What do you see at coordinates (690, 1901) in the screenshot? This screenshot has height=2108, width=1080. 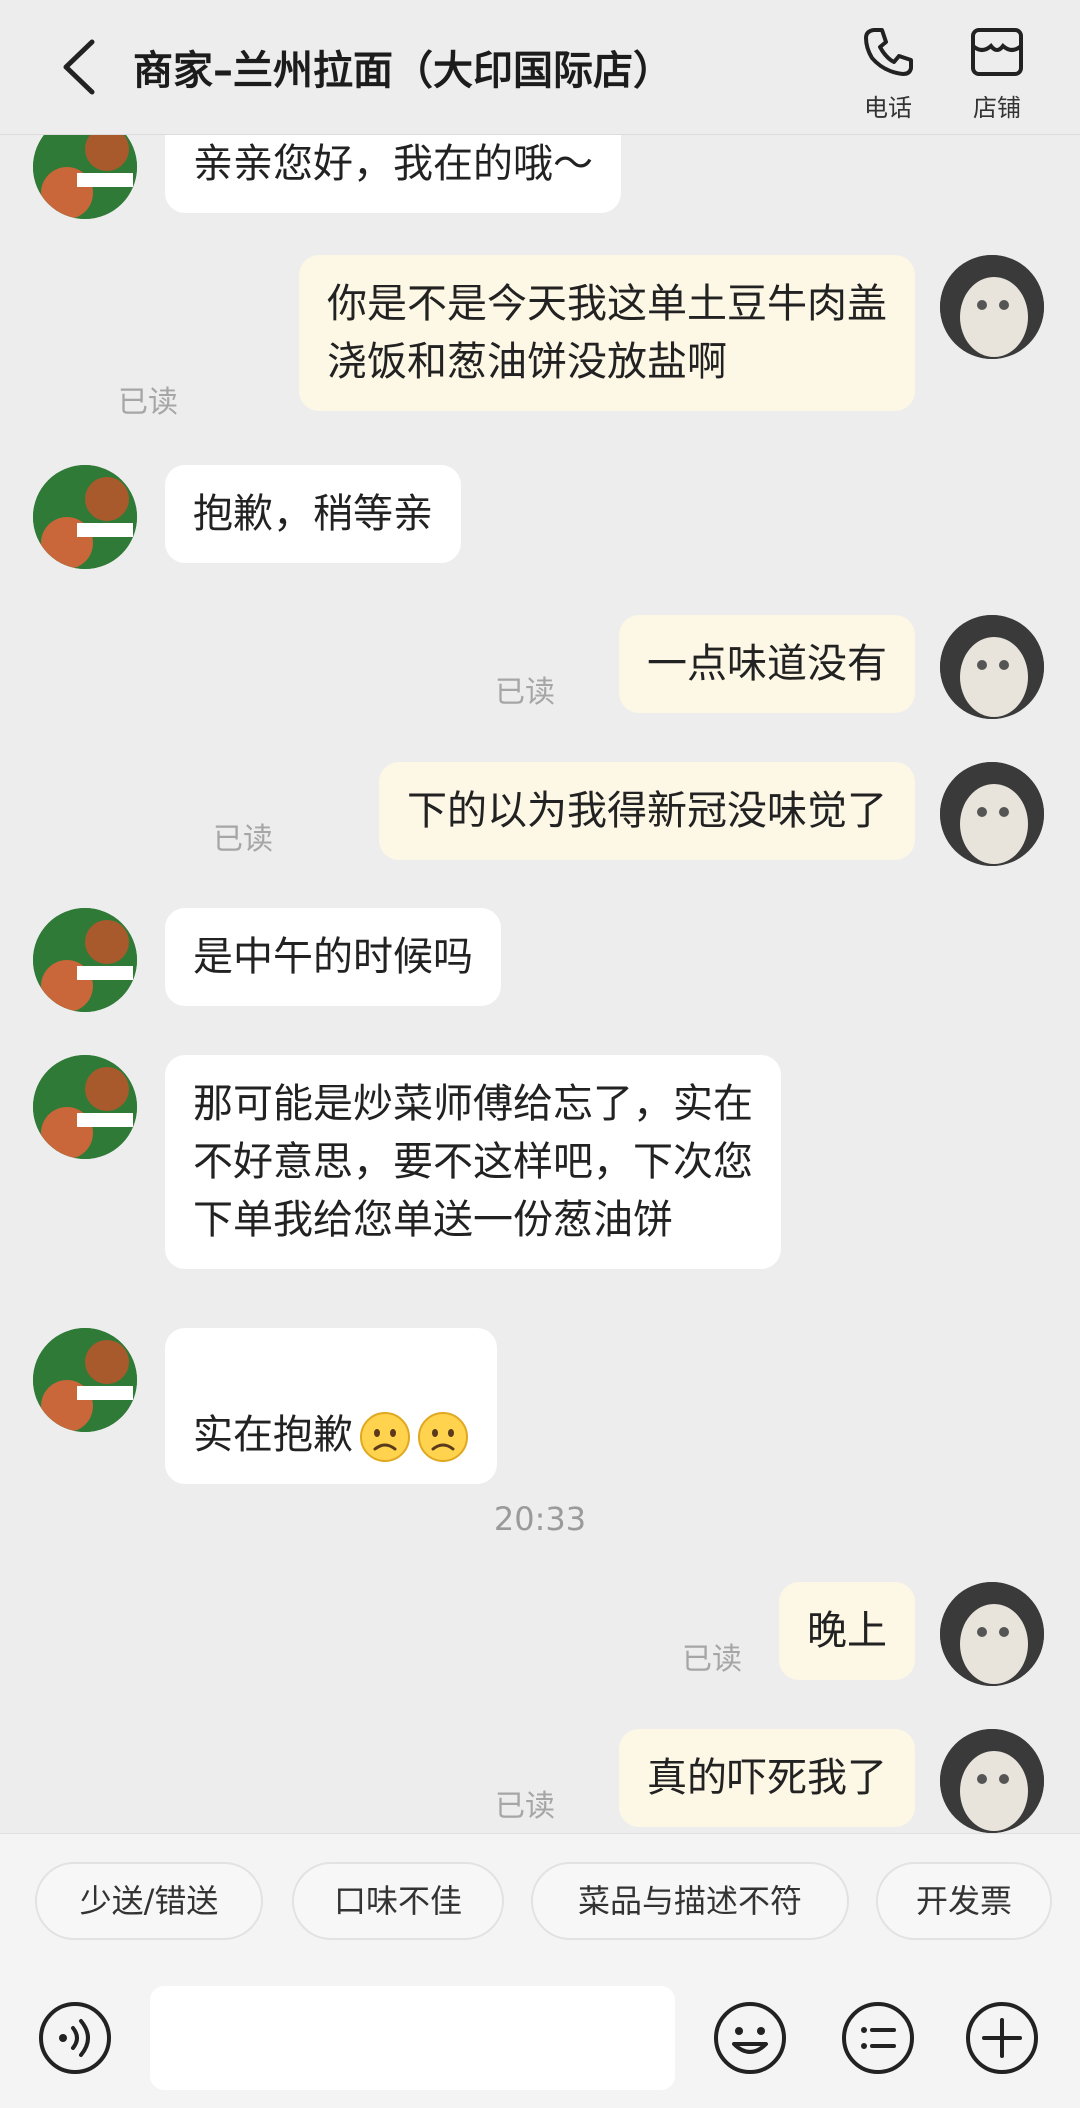 I see `quick-reply-chip: 菜品与描述不符` at bounding box center [690, 1901].